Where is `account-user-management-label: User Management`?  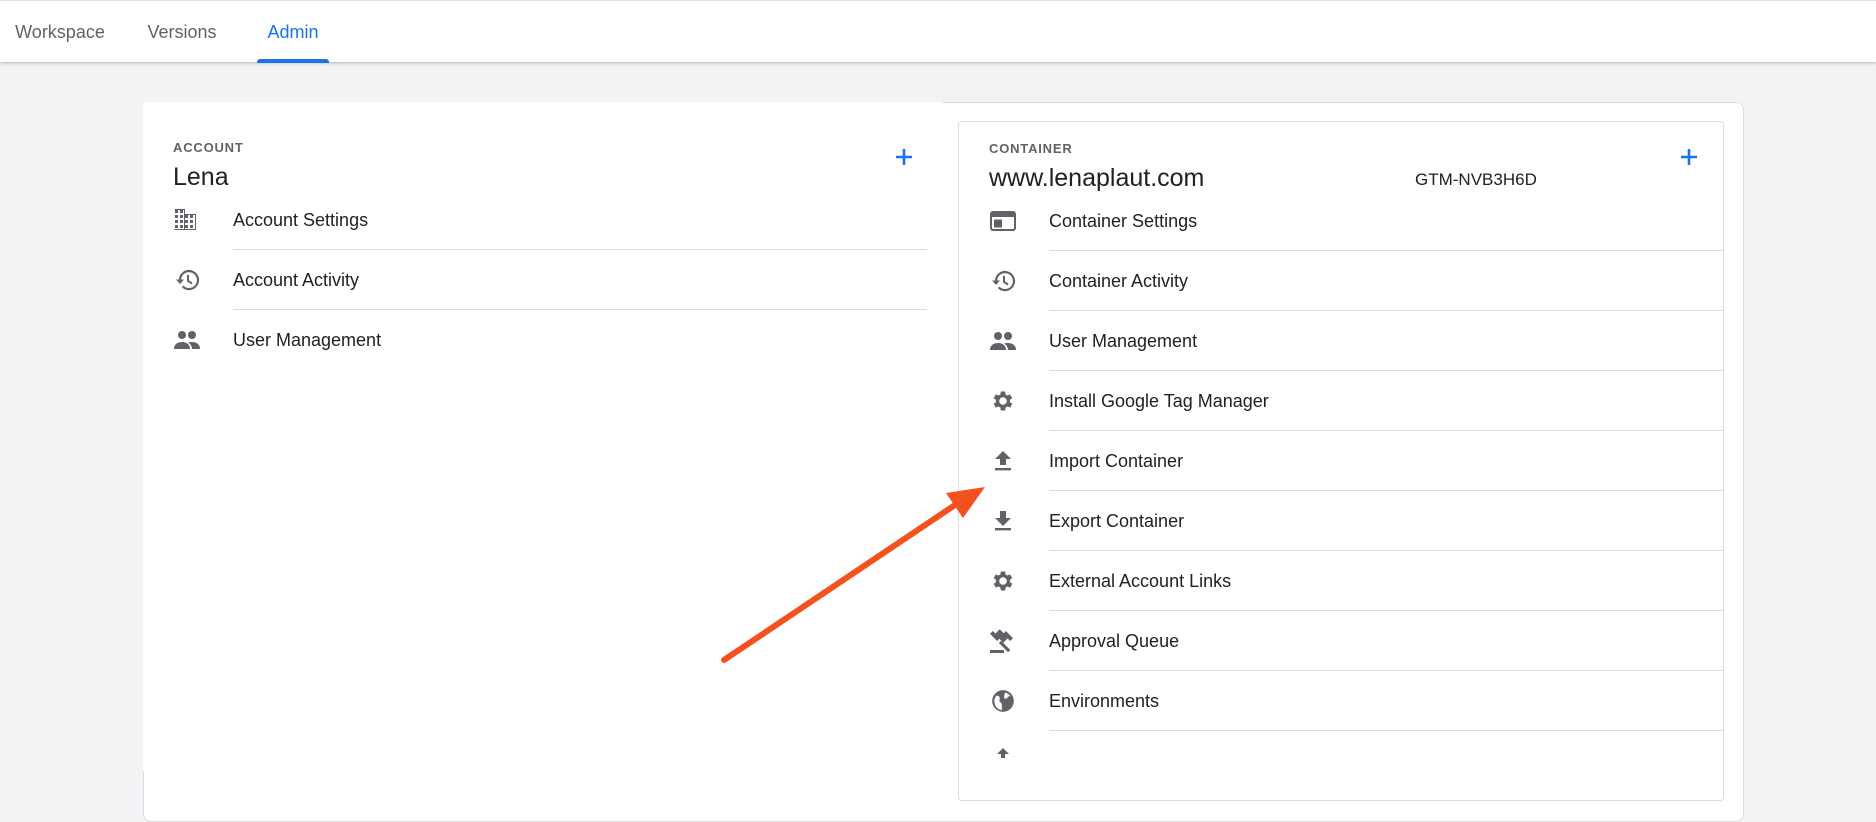
account-user-management-label: User Management is located at coordinates (307, 340).